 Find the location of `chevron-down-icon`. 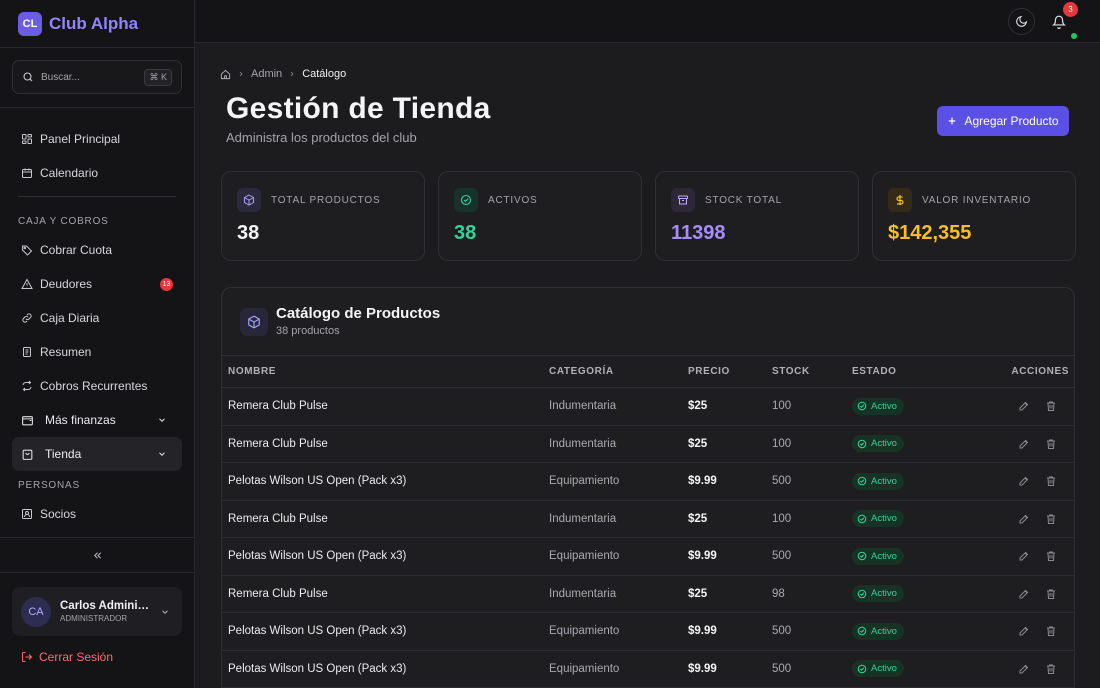

chevron-down-icon is located at coordinates (165, 611).